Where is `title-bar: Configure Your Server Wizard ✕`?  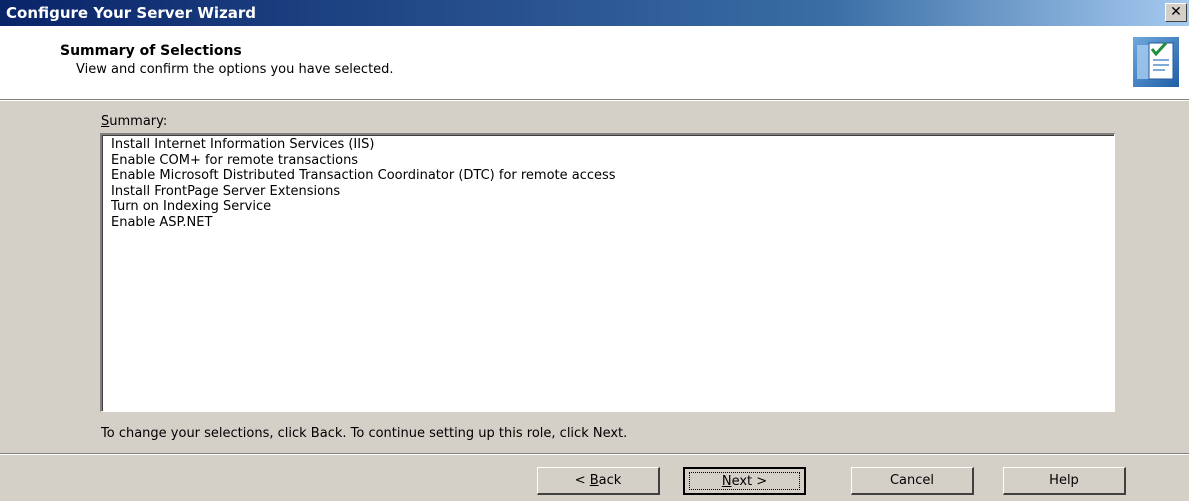
title-bar: Configure Your Server Wizard ✕ is located at coordinates (594, 13).